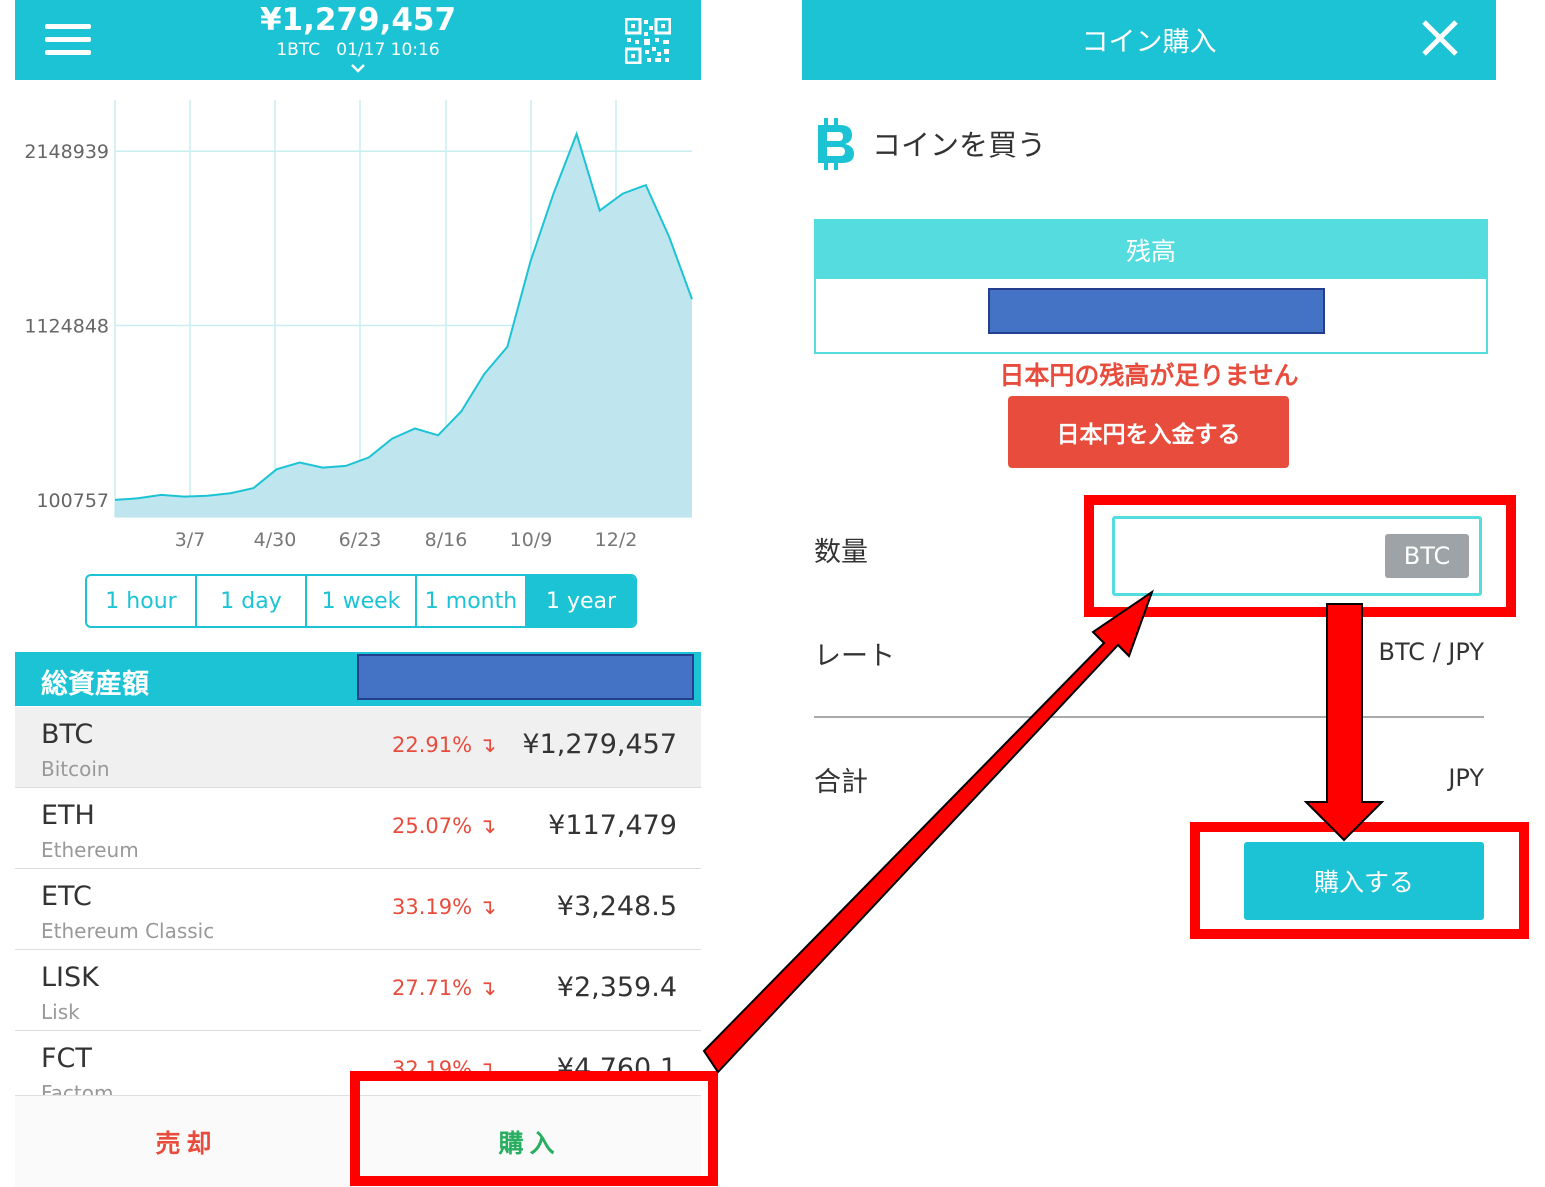 The image size is (1545, 1187). Describe the element at coordinates (444, 907) in the screenshot. I see `coin-change: 33.19% ↴` at that location.